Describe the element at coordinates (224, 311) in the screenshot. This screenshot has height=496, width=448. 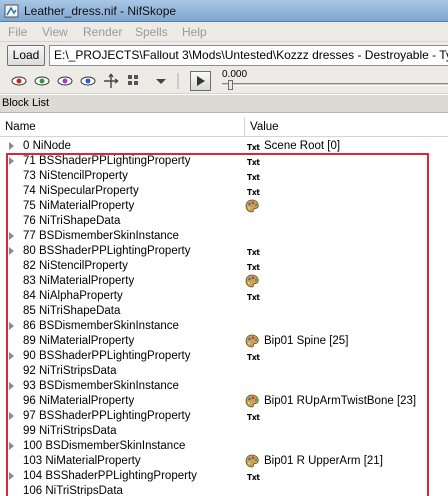
I see `tree-row: 85 NiTriShapeData` at that location.